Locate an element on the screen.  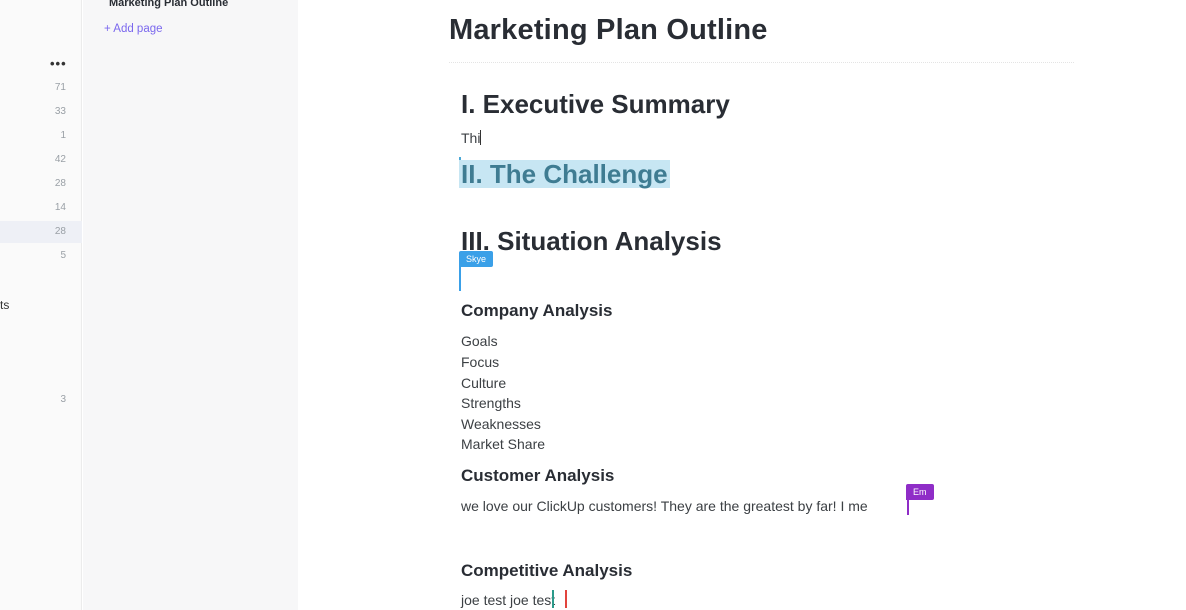
page-item-marketing-plan: Marketing Plan Outline is located at coordinates (168, 4).